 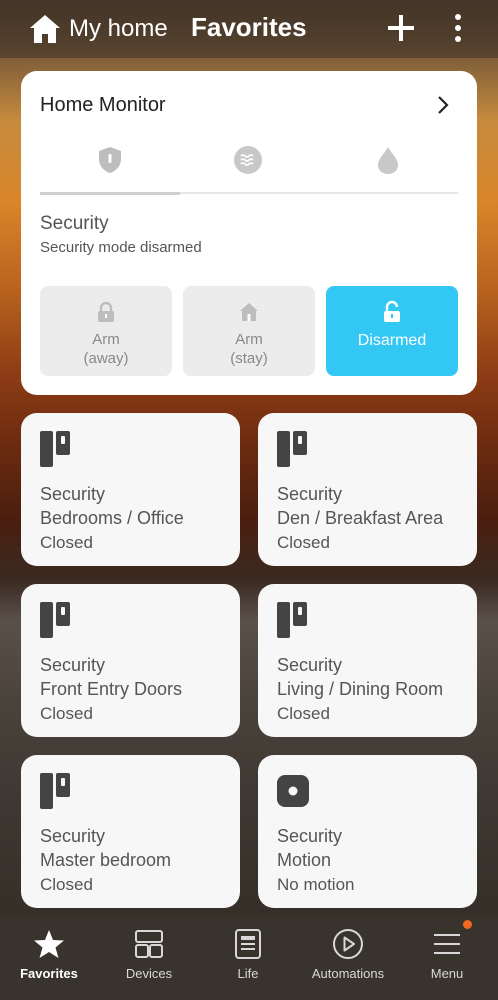 What do you see at coordinates (447, 944) in the screenshot?
I see `menu-icon` at bounding box center [447, 944].